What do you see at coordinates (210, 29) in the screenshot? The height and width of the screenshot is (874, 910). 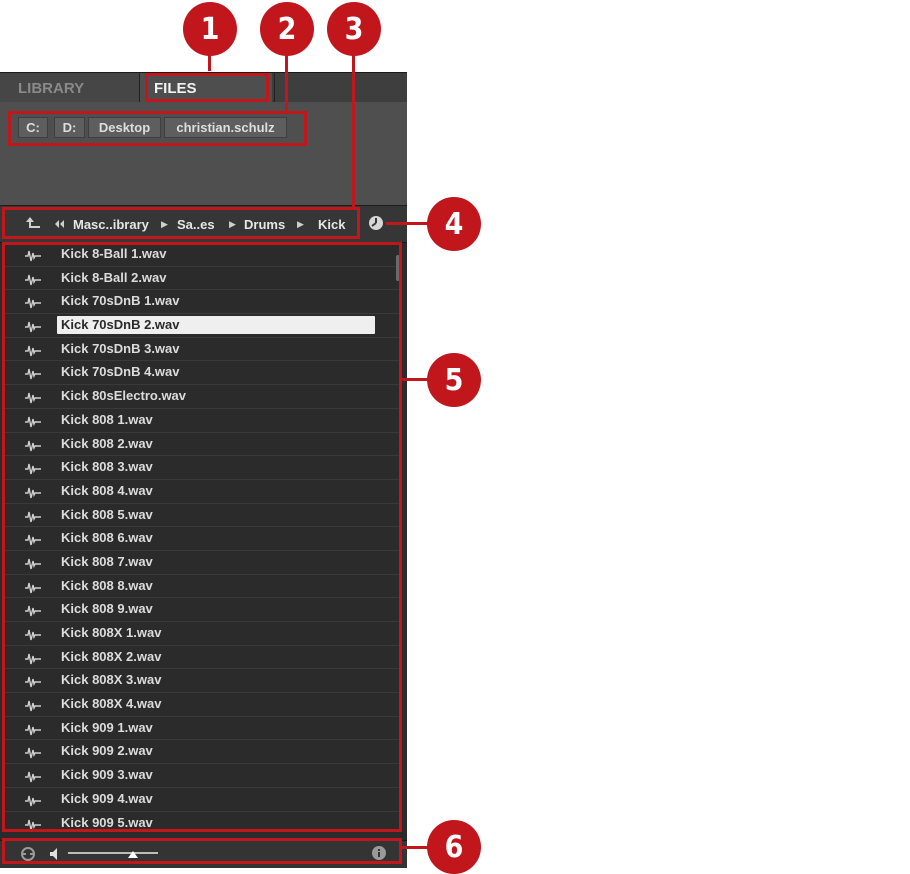 I see `callout-1: 1` at bounding box center [210, 29].